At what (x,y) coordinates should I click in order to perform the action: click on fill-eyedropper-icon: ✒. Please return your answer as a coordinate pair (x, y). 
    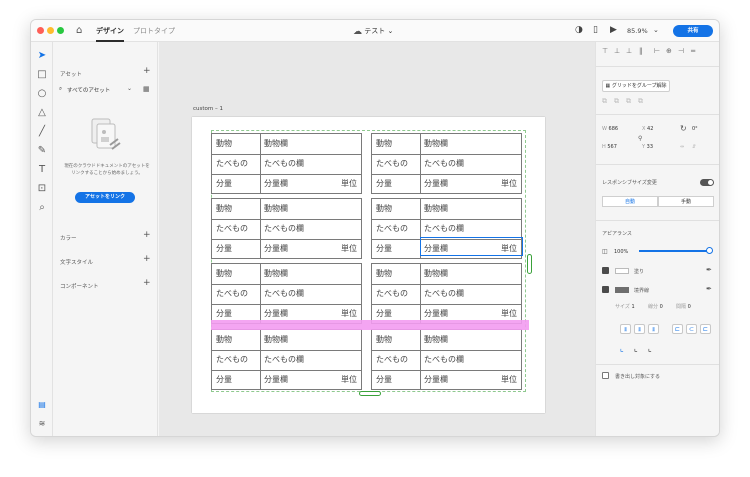
    Looking at the image, I should click on (709, 270).